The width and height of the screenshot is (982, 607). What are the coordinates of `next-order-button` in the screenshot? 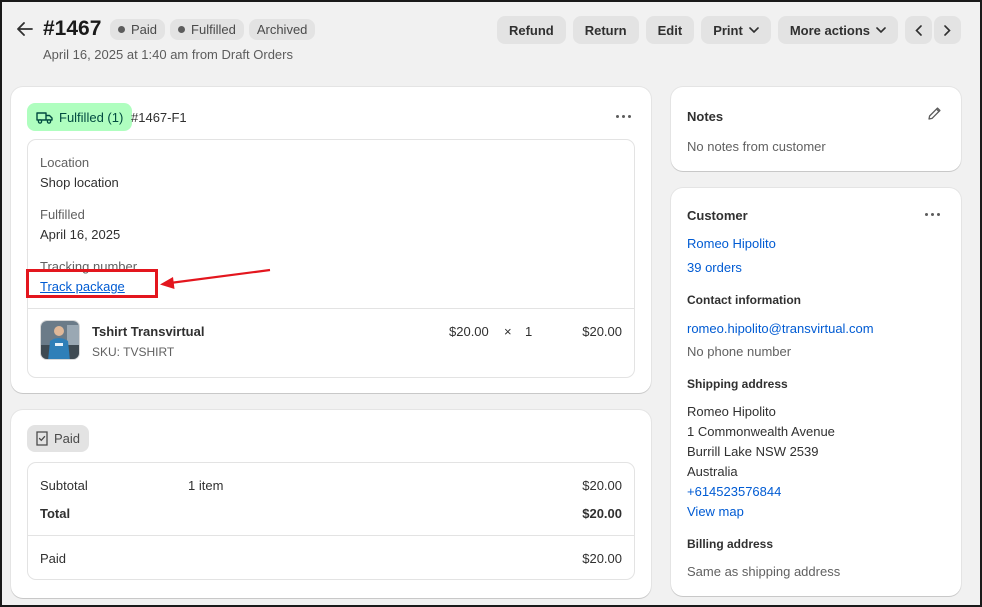 It's located at (947, 30).